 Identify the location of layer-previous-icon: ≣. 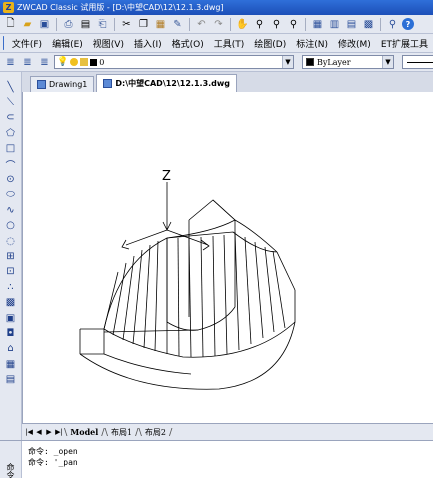
(27, 62).